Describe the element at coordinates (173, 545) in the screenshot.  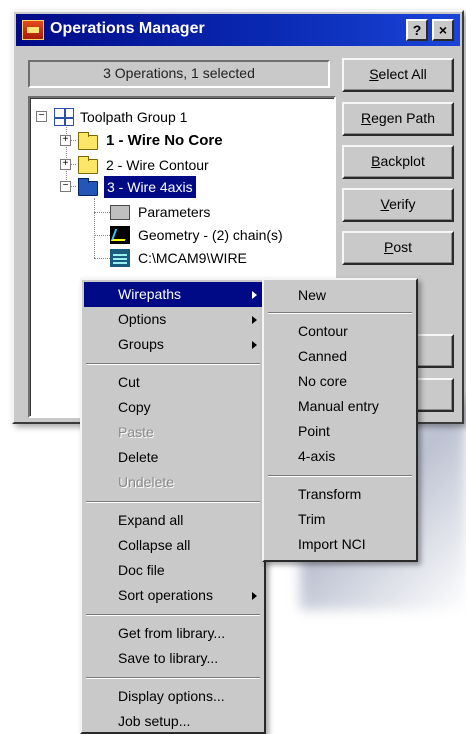
I see `menu-item-collapse-all: Collapse all` at that location.